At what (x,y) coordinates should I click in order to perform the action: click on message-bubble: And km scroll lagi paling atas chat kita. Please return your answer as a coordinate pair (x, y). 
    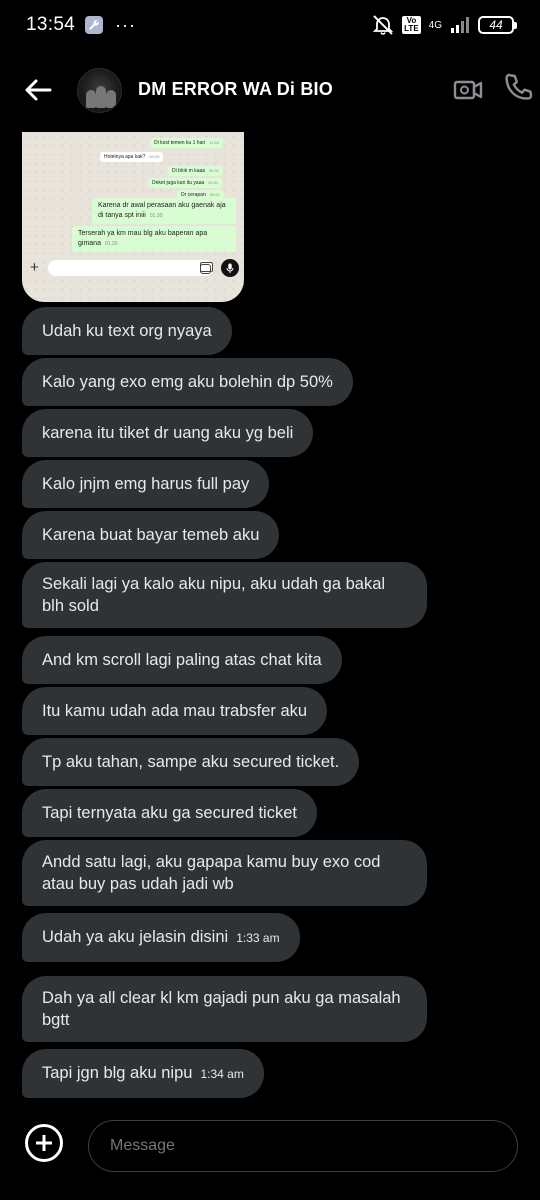
    Looking at the image, I should click on (182, 660).